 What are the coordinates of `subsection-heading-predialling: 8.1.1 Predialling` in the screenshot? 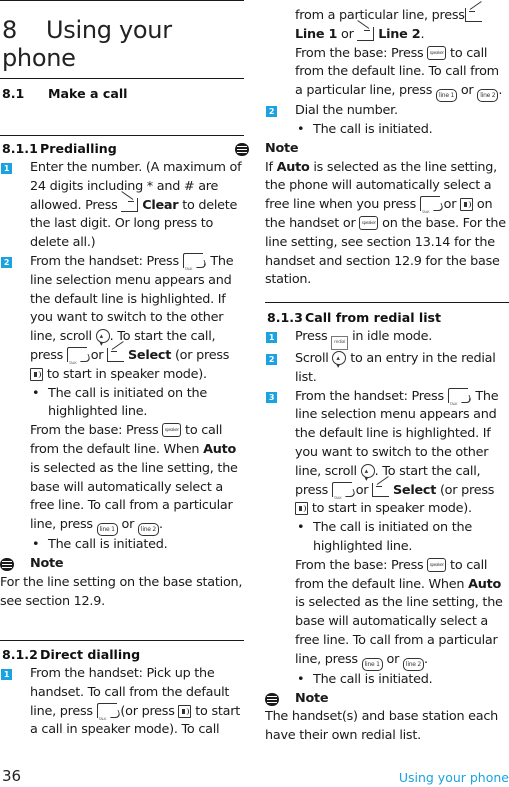 It's located at (59, 148).